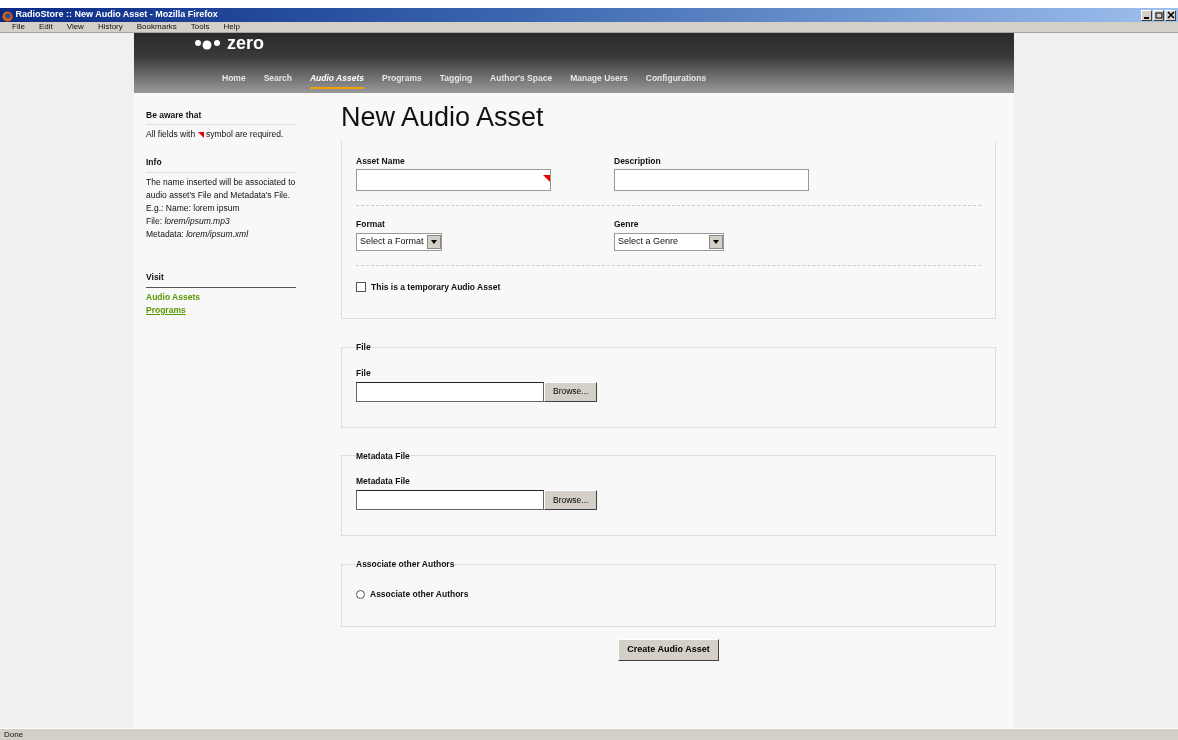  What do you see at coordinates (337, 80) in the screenshot?
I see `nav-link: Audio Assets` at bounding box center [337, 80].